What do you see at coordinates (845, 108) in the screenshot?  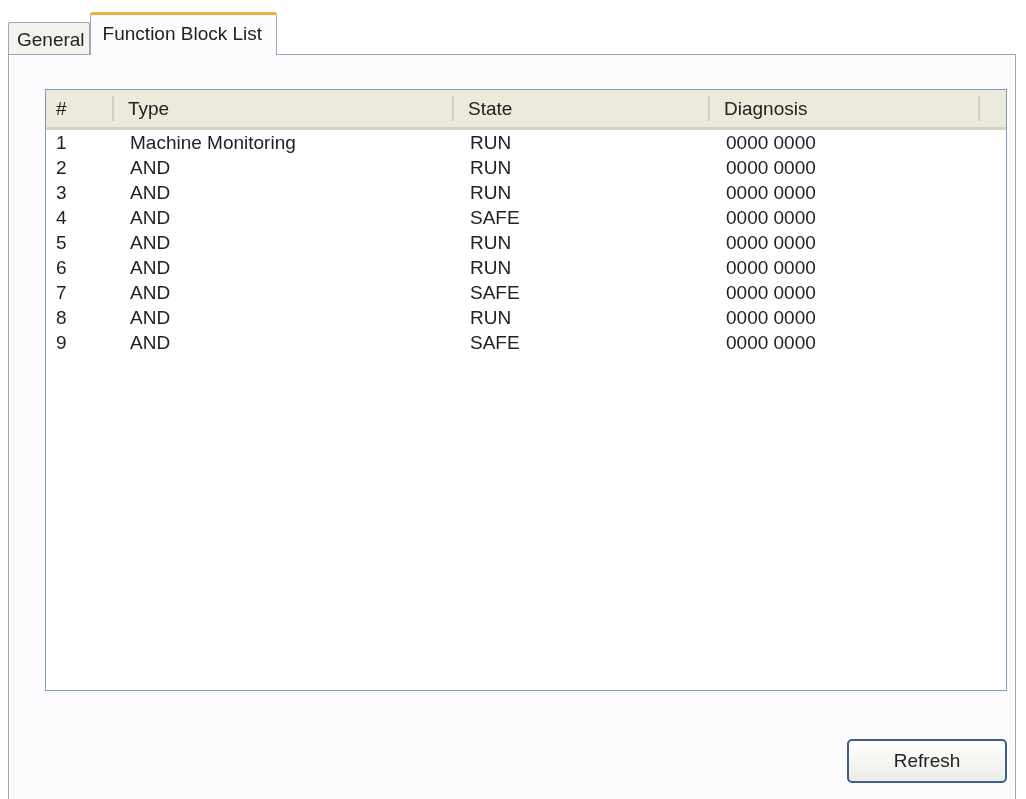 I see `column-header: Diagnosis` at bounding box center [845, 108].